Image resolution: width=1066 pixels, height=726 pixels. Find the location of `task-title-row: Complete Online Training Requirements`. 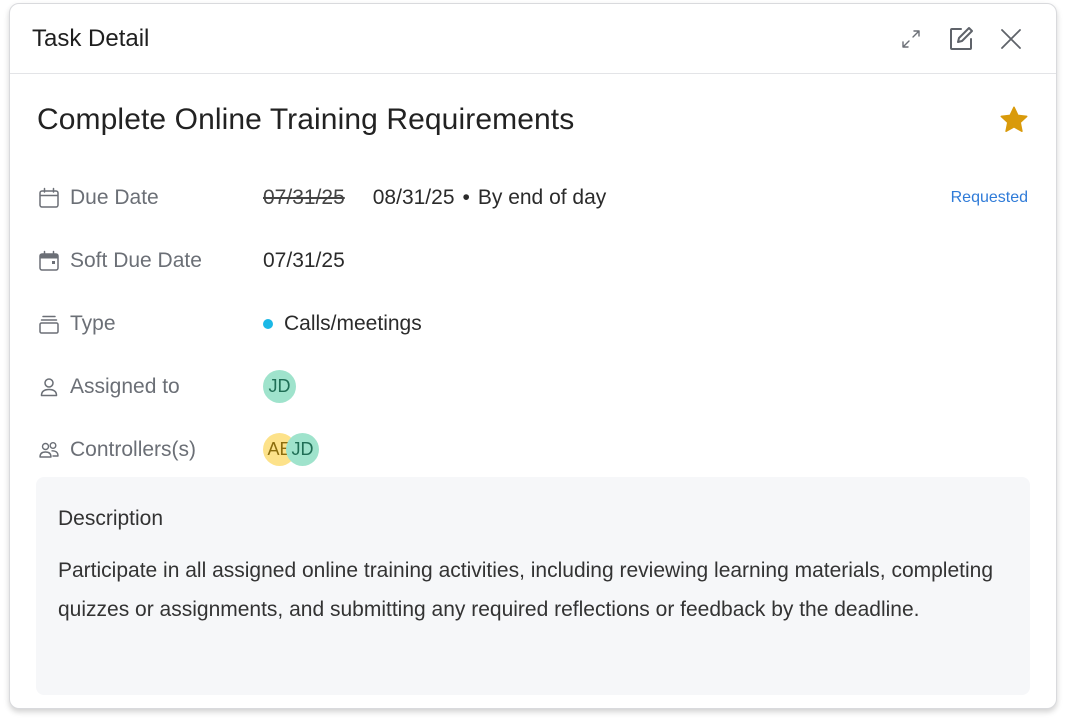

task-title-row: Complete Online Training Requirements is located at coordinates (533, 120).